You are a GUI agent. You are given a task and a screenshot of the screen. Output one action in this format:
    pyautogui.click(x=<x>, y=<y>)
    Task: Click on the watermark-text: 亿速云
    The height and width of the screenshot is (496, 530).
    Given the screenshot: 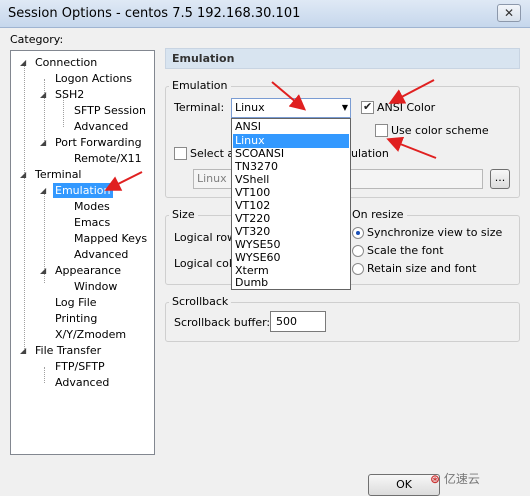 What is the action you would take?
    pyautogui.click(x=461, y=479)
    